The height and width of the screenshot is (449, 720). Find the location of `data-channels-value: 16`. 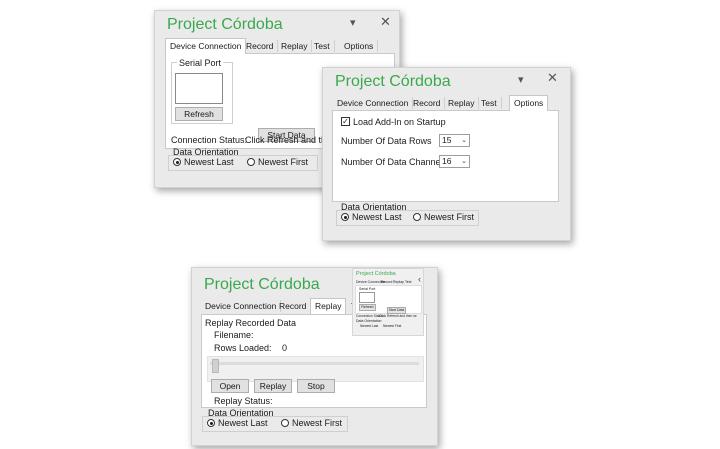

data-channels-value: 16 is located at coordinates (447, 161).